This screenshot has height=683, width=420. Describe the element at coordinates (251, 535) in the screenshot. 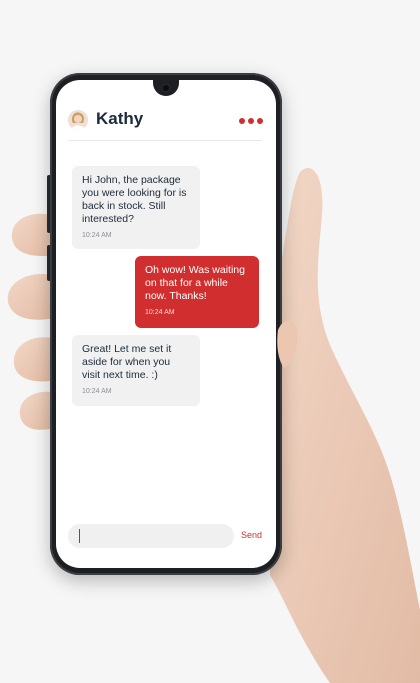

I see `send-button: Send` at that location.